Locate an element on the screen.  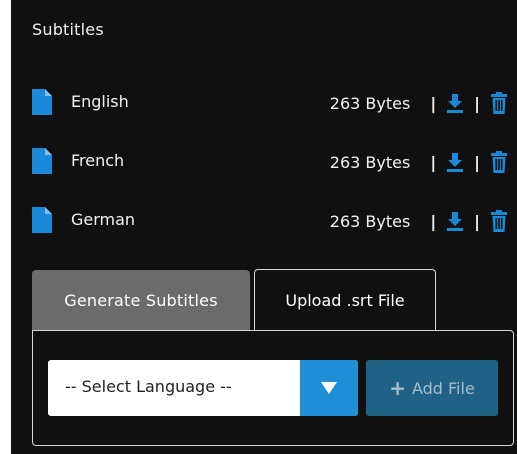
add-file-button: + Add File is located at coordinates (432, 388).